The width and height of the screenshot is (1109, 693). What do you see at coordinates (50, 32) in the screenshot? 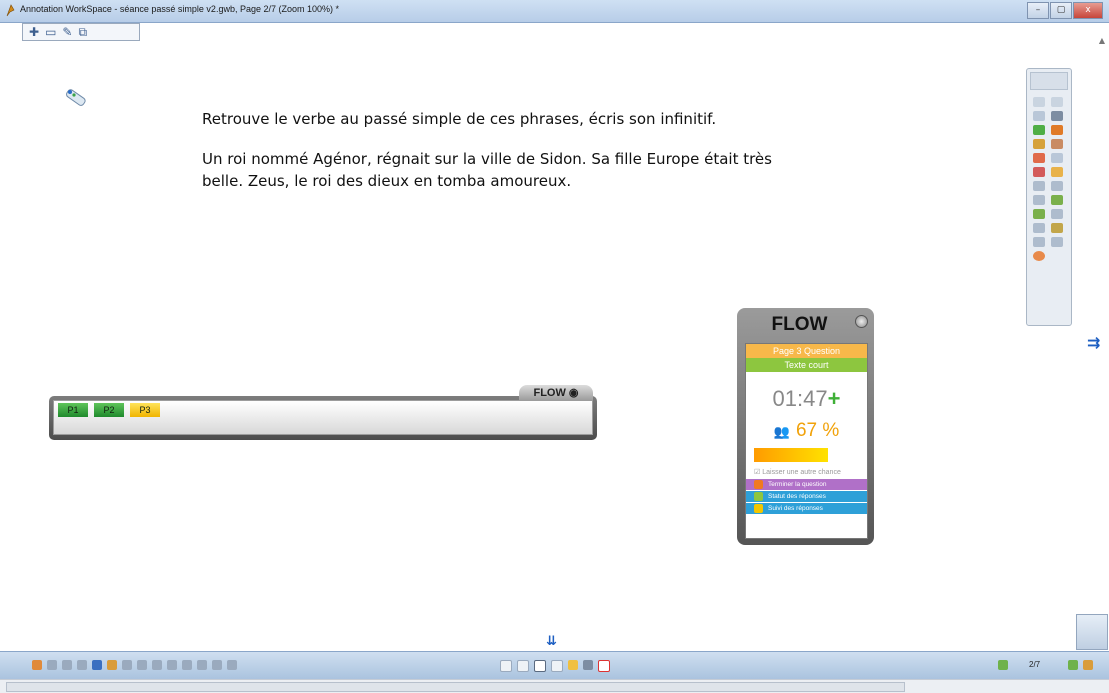
I see `minimize-icon: ▭` at bounding box center [50, 32].